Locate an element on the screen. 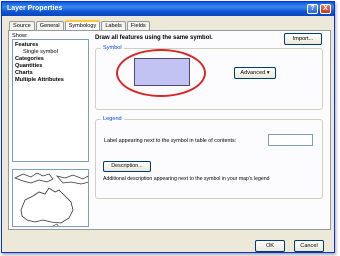 The height and width of the screenshot is (256, 340). australia-map-icon is located at coordinates (51, 199).